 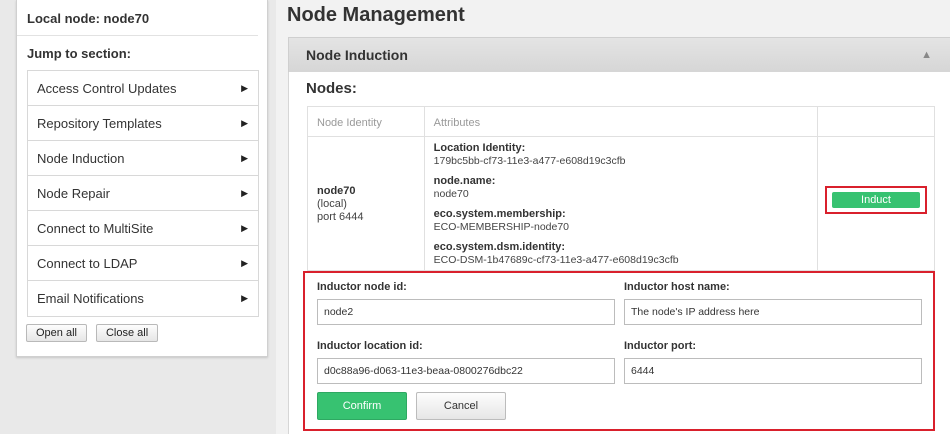 I want to click on nav-item-repository-templates: Repository Templates ▶, so click(x=143, y=123).